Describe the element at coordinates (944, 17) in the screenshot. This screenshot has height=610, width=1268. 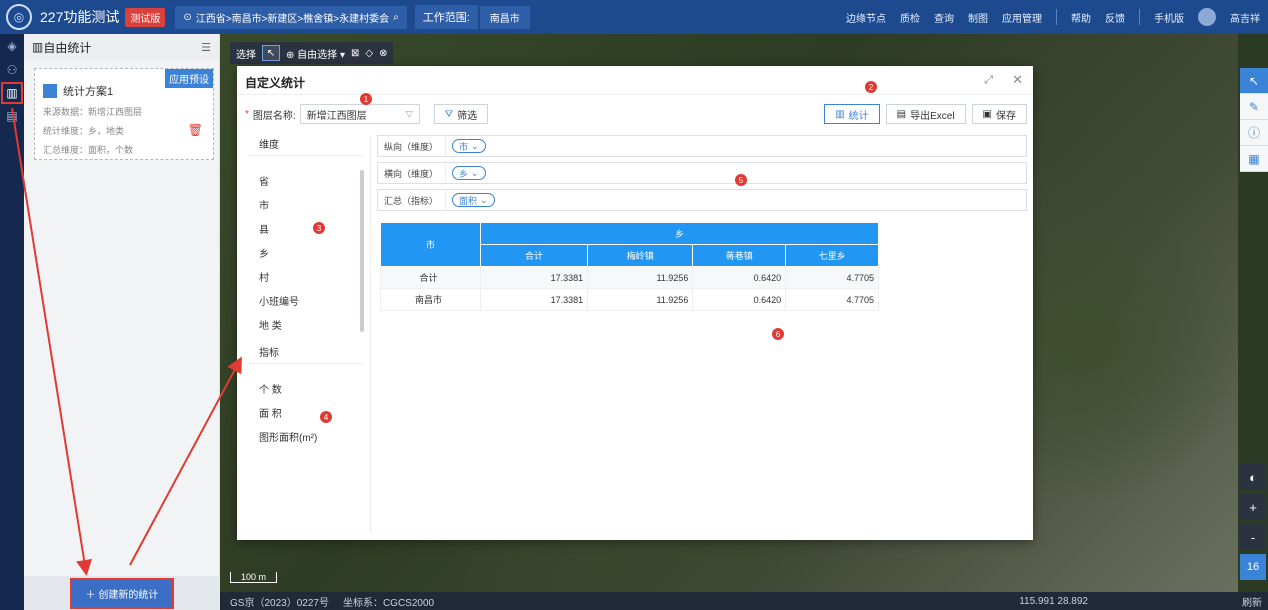
I see `menu-query: 查询` at that location.